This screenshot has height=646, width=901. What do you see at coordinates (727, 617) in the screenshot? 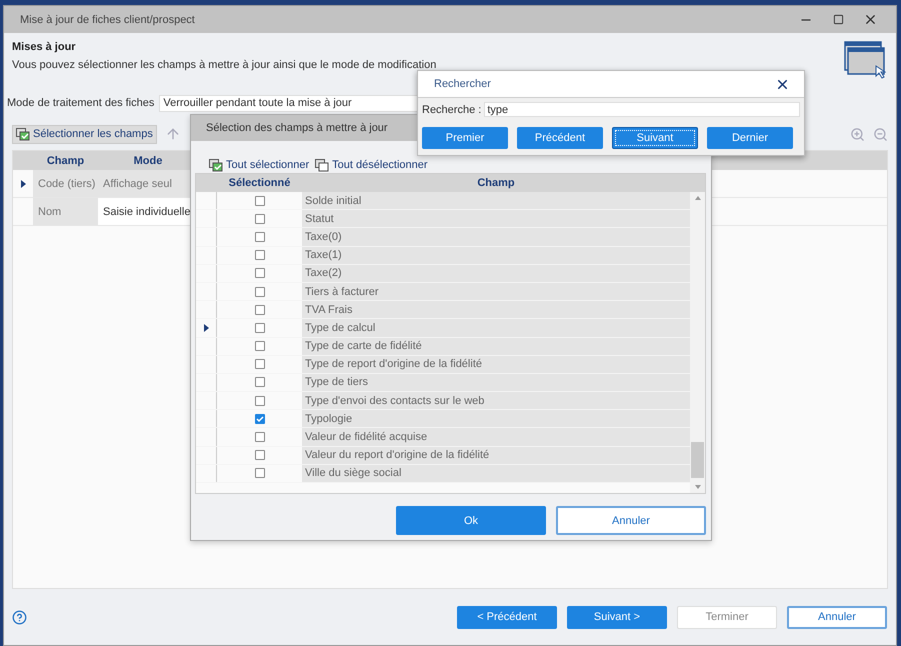
I see `wizard-button: Terminer` at bounding box center [727, 617].